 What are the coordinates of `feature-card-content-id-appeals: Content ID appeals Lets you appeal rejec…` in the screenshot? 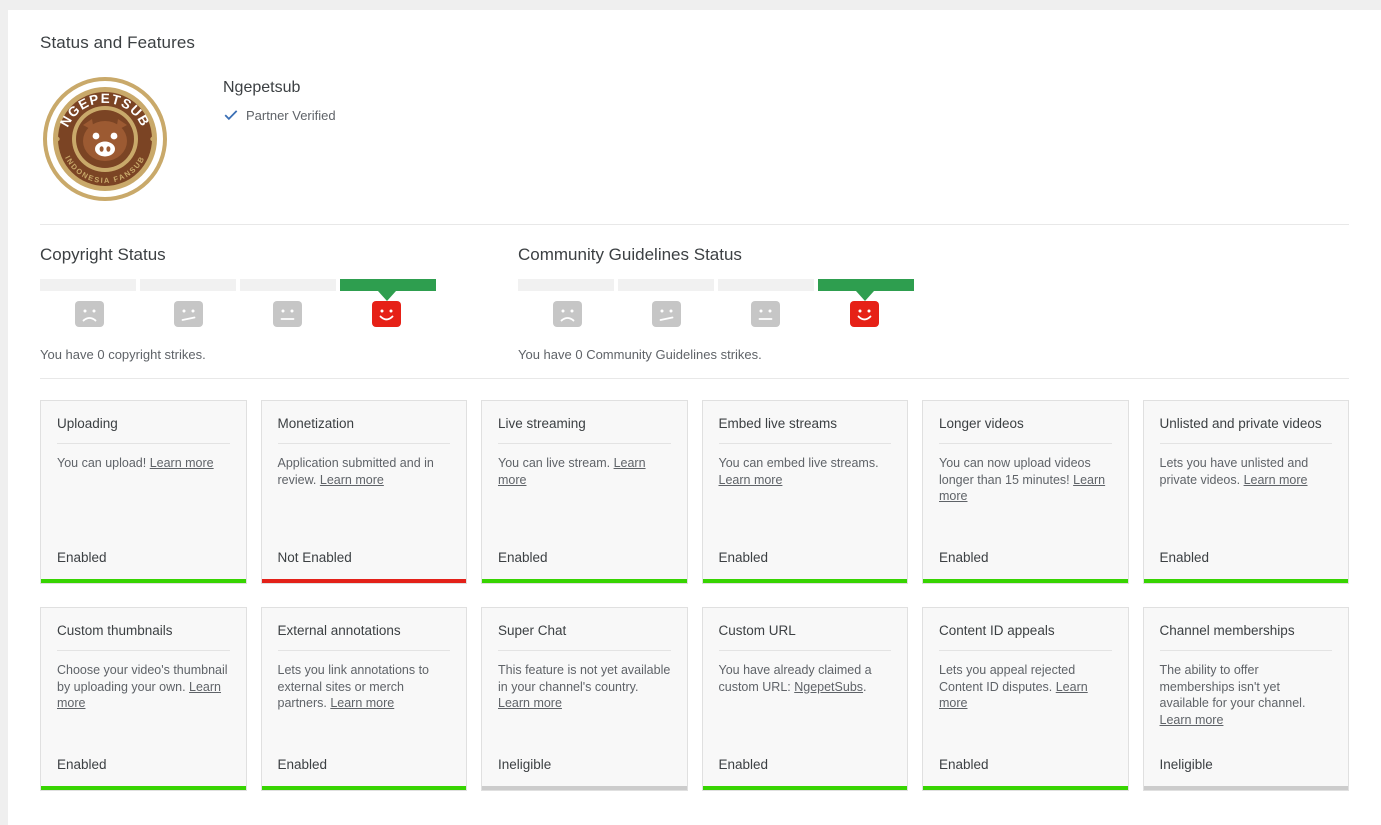 It's located at (1025, 699).